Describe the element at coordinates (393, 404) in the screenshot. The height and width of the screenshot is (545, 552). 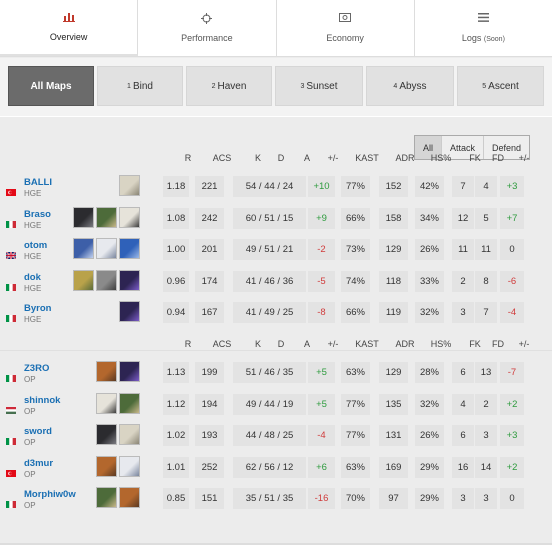
I see `stat-adr: 135` at that location.